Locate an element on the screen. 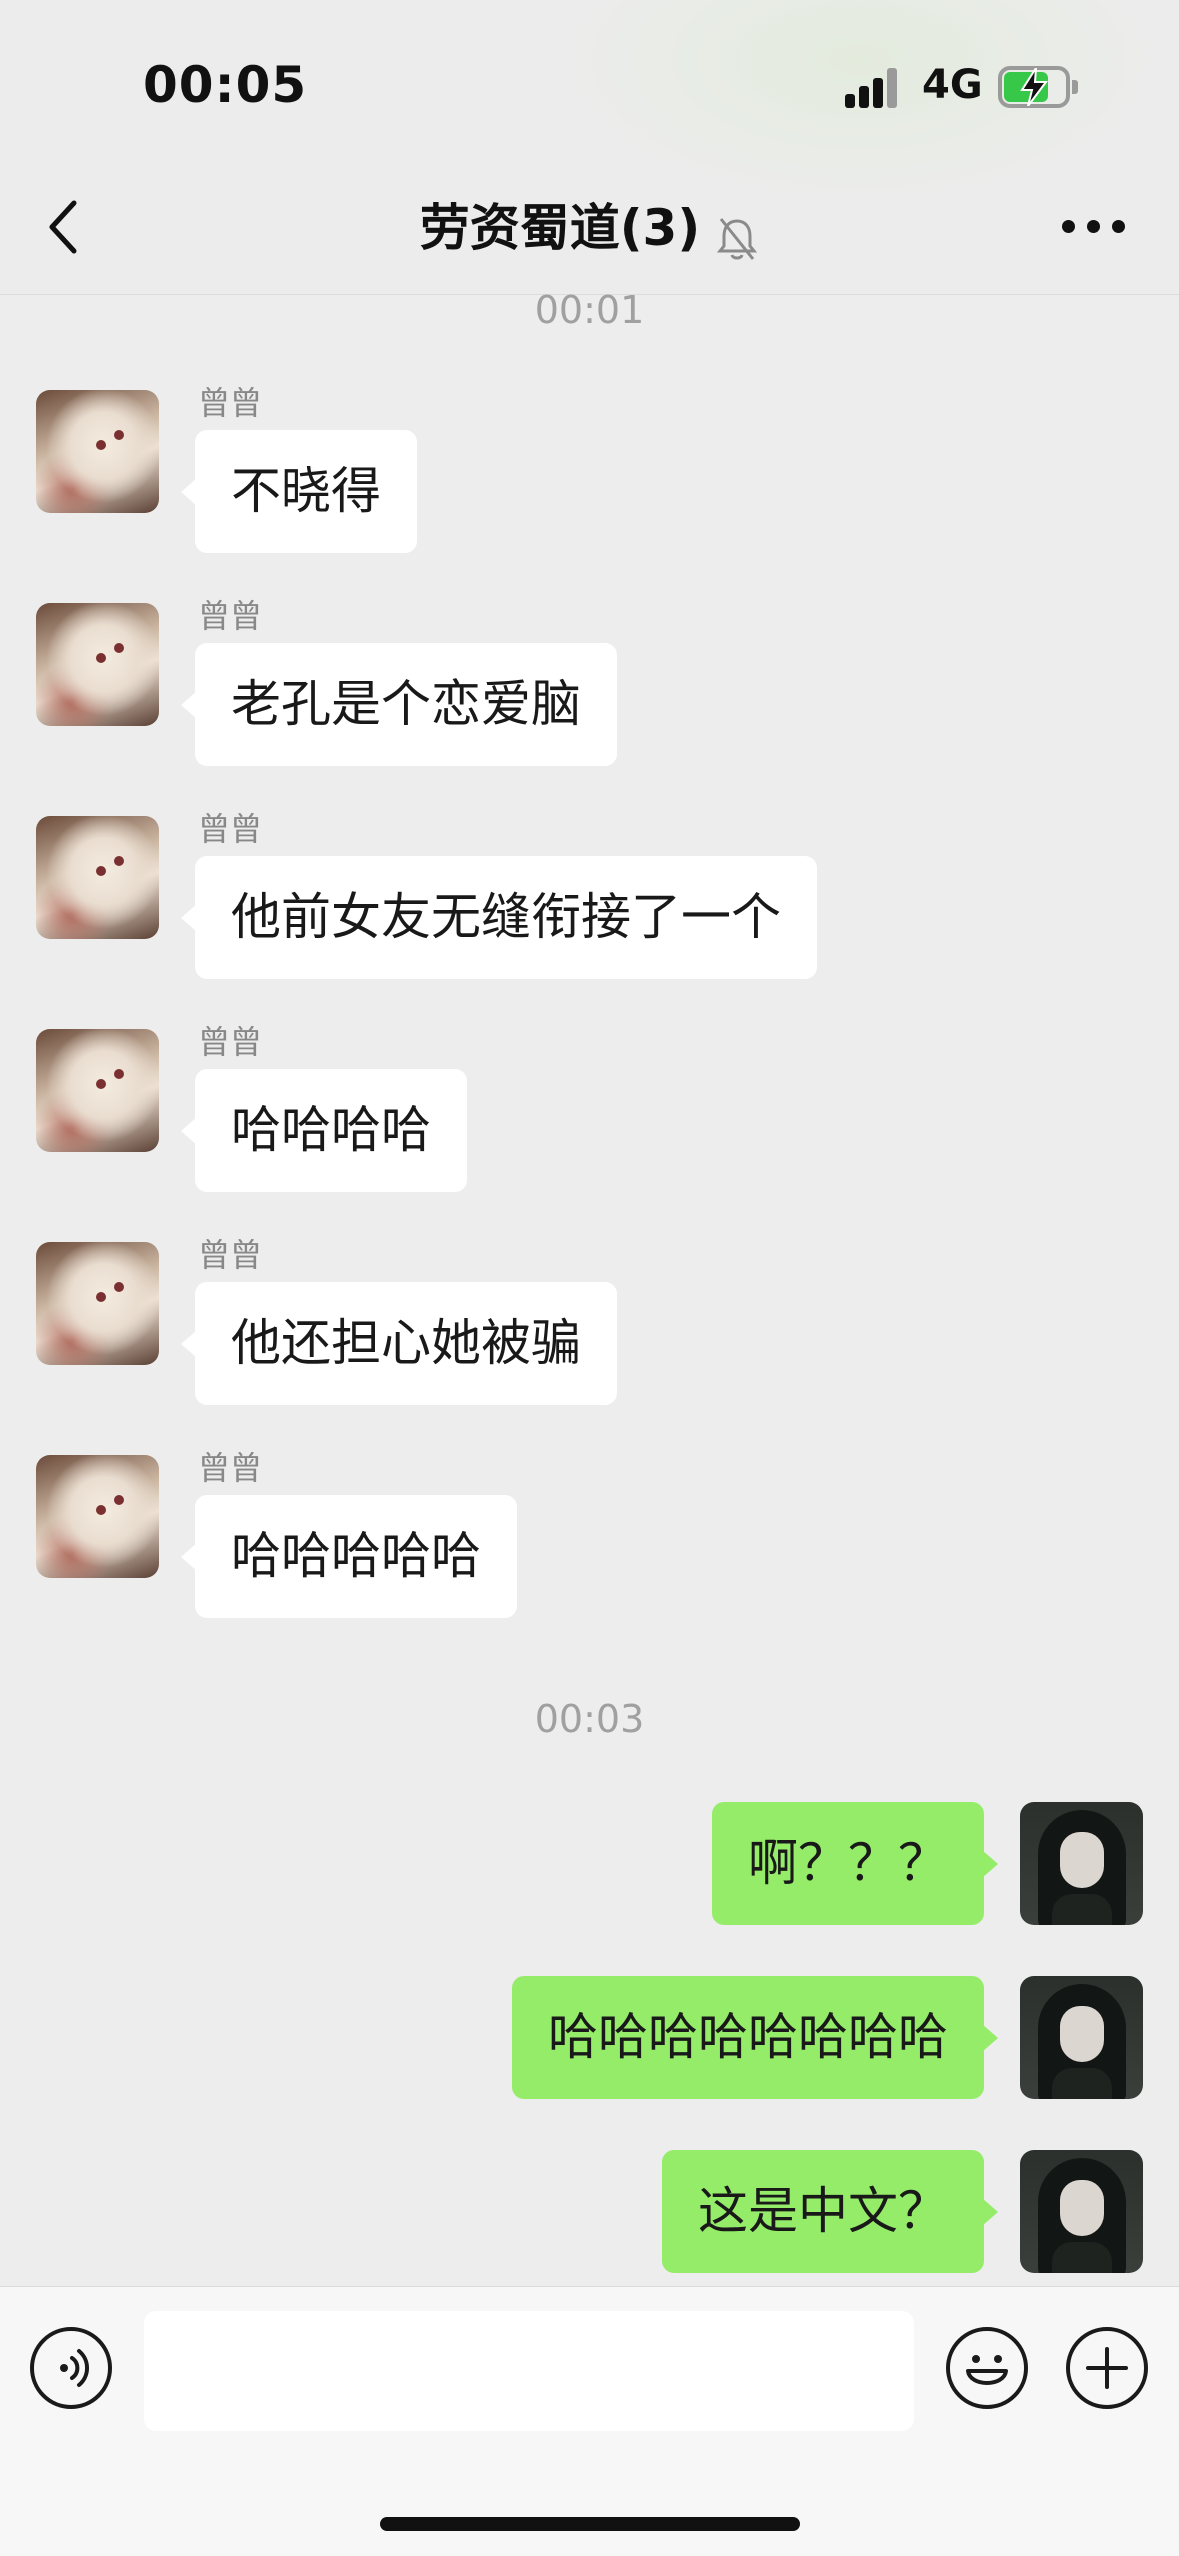 This screenshot has width=1179, height=2556. mute-bell-icon is located at coordinates (737, 241).